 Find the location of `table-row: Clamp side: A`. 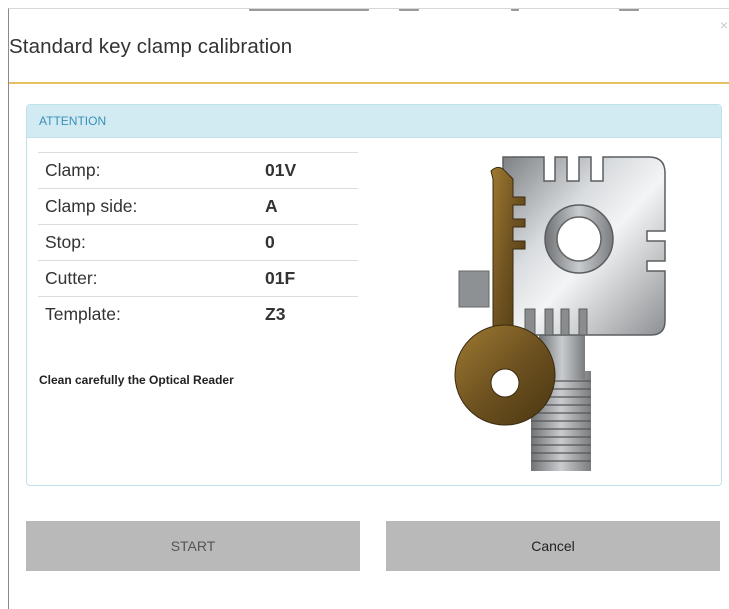

table-row: Clamp side: A is located at coordinates (198, 206).